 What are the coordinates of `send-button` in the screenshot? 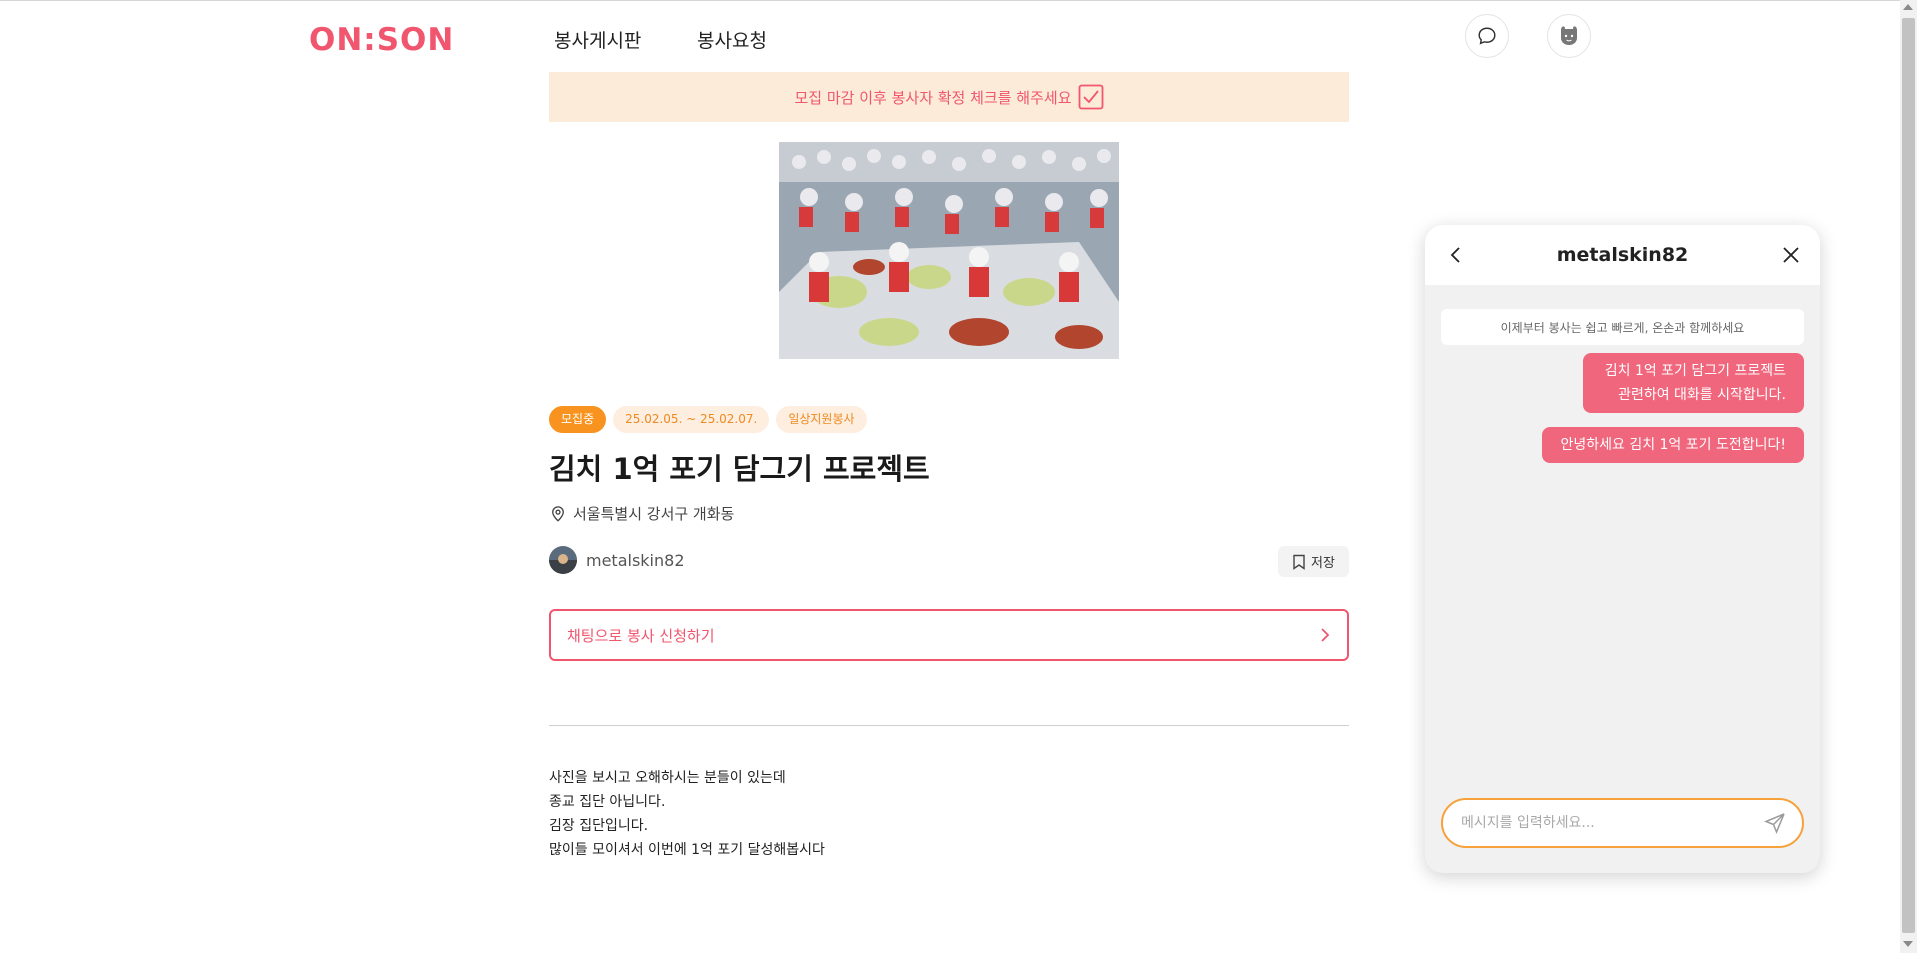 It's located at (1775, 823).